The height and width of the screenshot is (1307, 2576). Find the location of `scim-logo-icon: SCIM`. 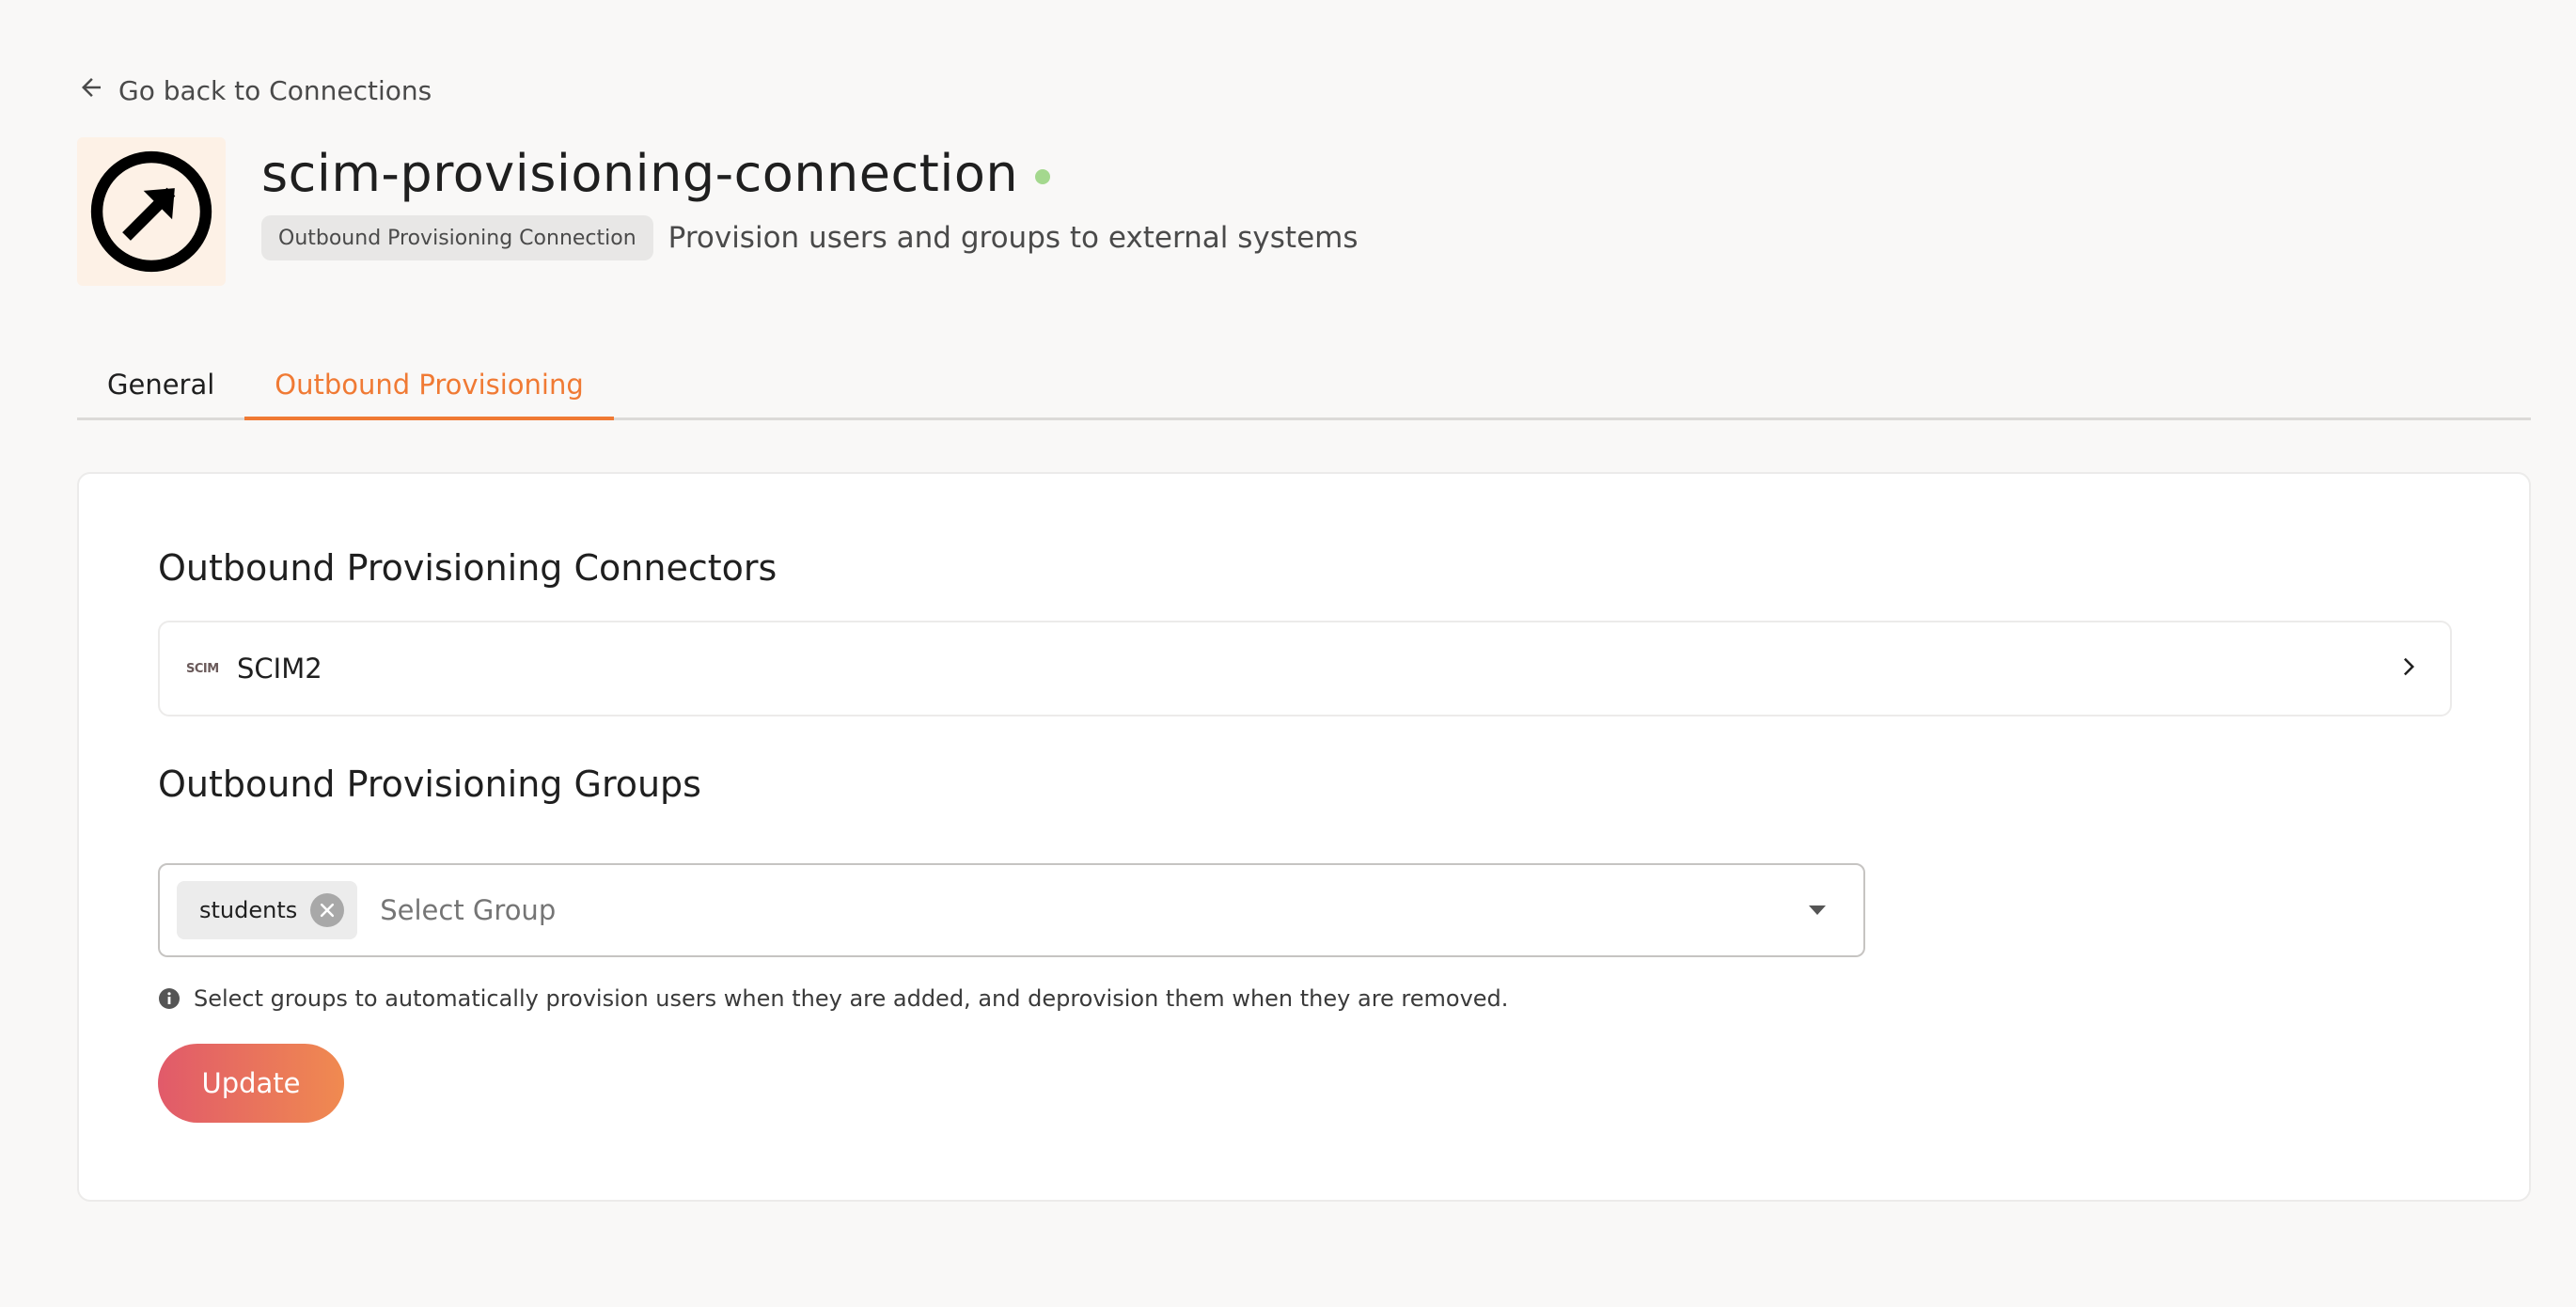

scim-logo-icon: SCIM is located at coordinates (203, 668).